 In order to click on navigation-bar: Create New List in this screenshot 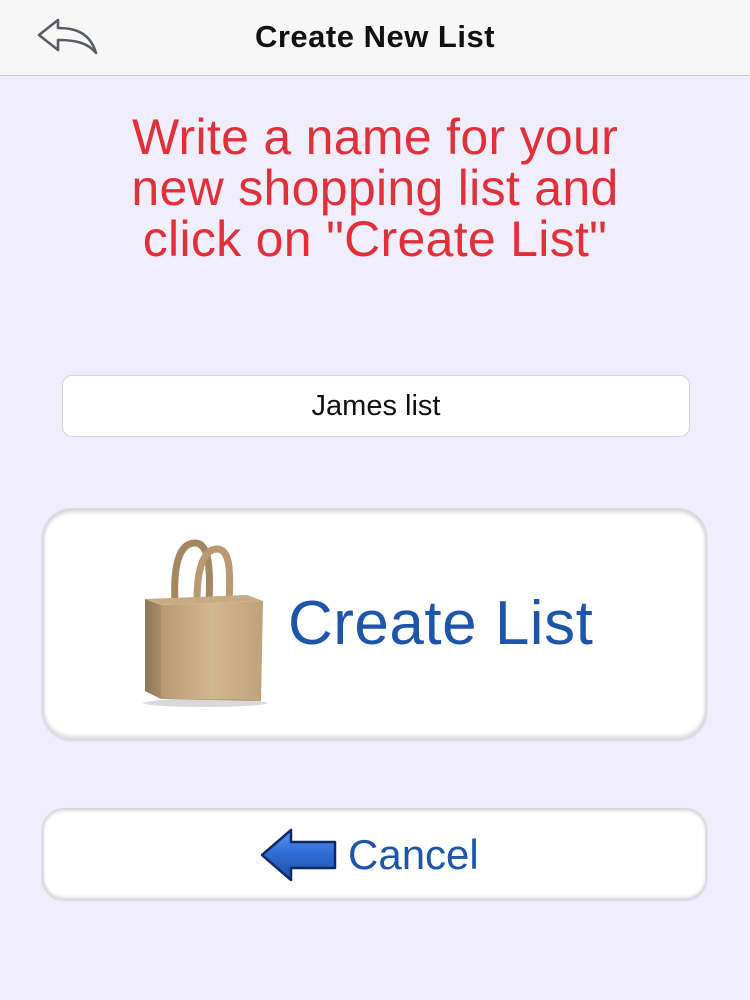, I will do `click(375, 38)`.